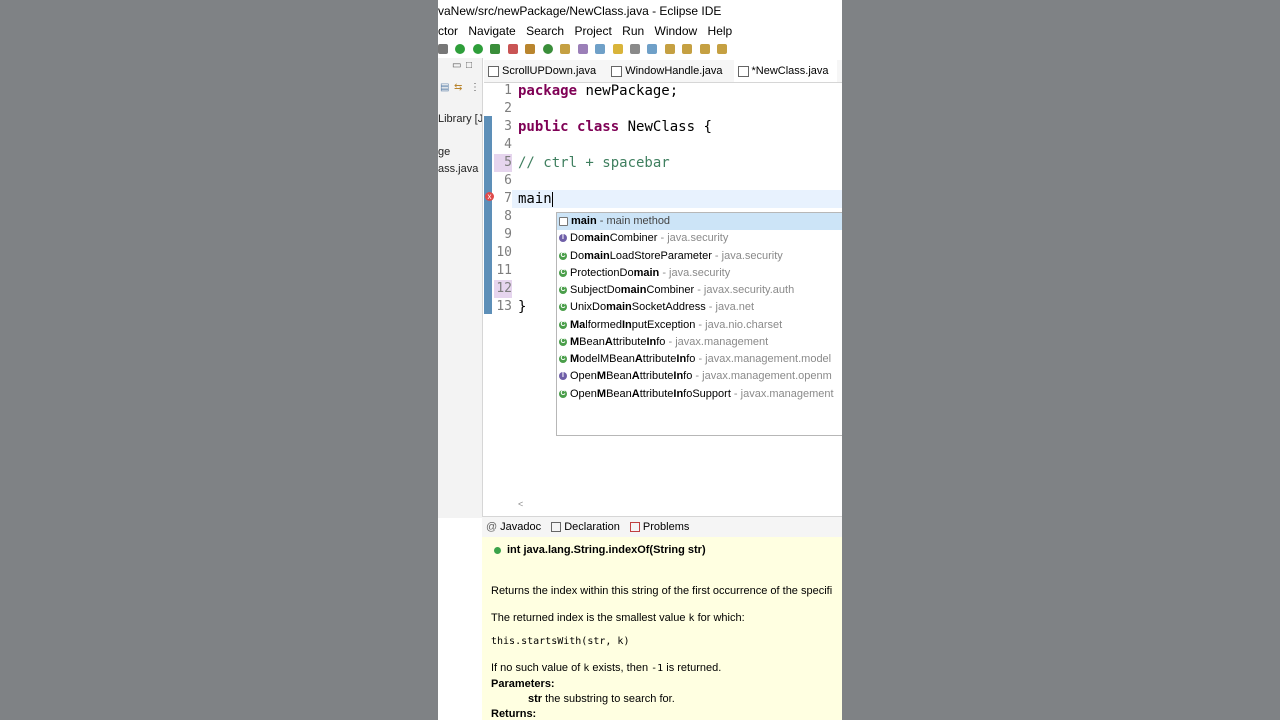 The height and width of the screenshot is (720, 1280). Describe the element at coordinates (460, 119) in the screenshot. I see `tree-item-library: Library [Ja` at that location.